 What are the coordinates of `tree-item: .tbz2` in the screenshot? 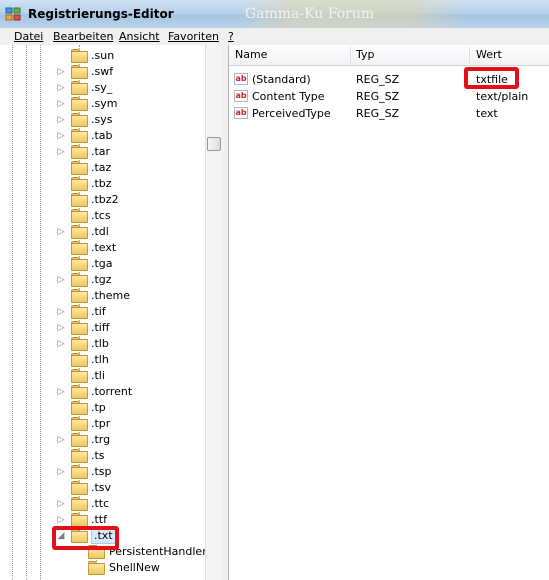 It's located at (102, 200).